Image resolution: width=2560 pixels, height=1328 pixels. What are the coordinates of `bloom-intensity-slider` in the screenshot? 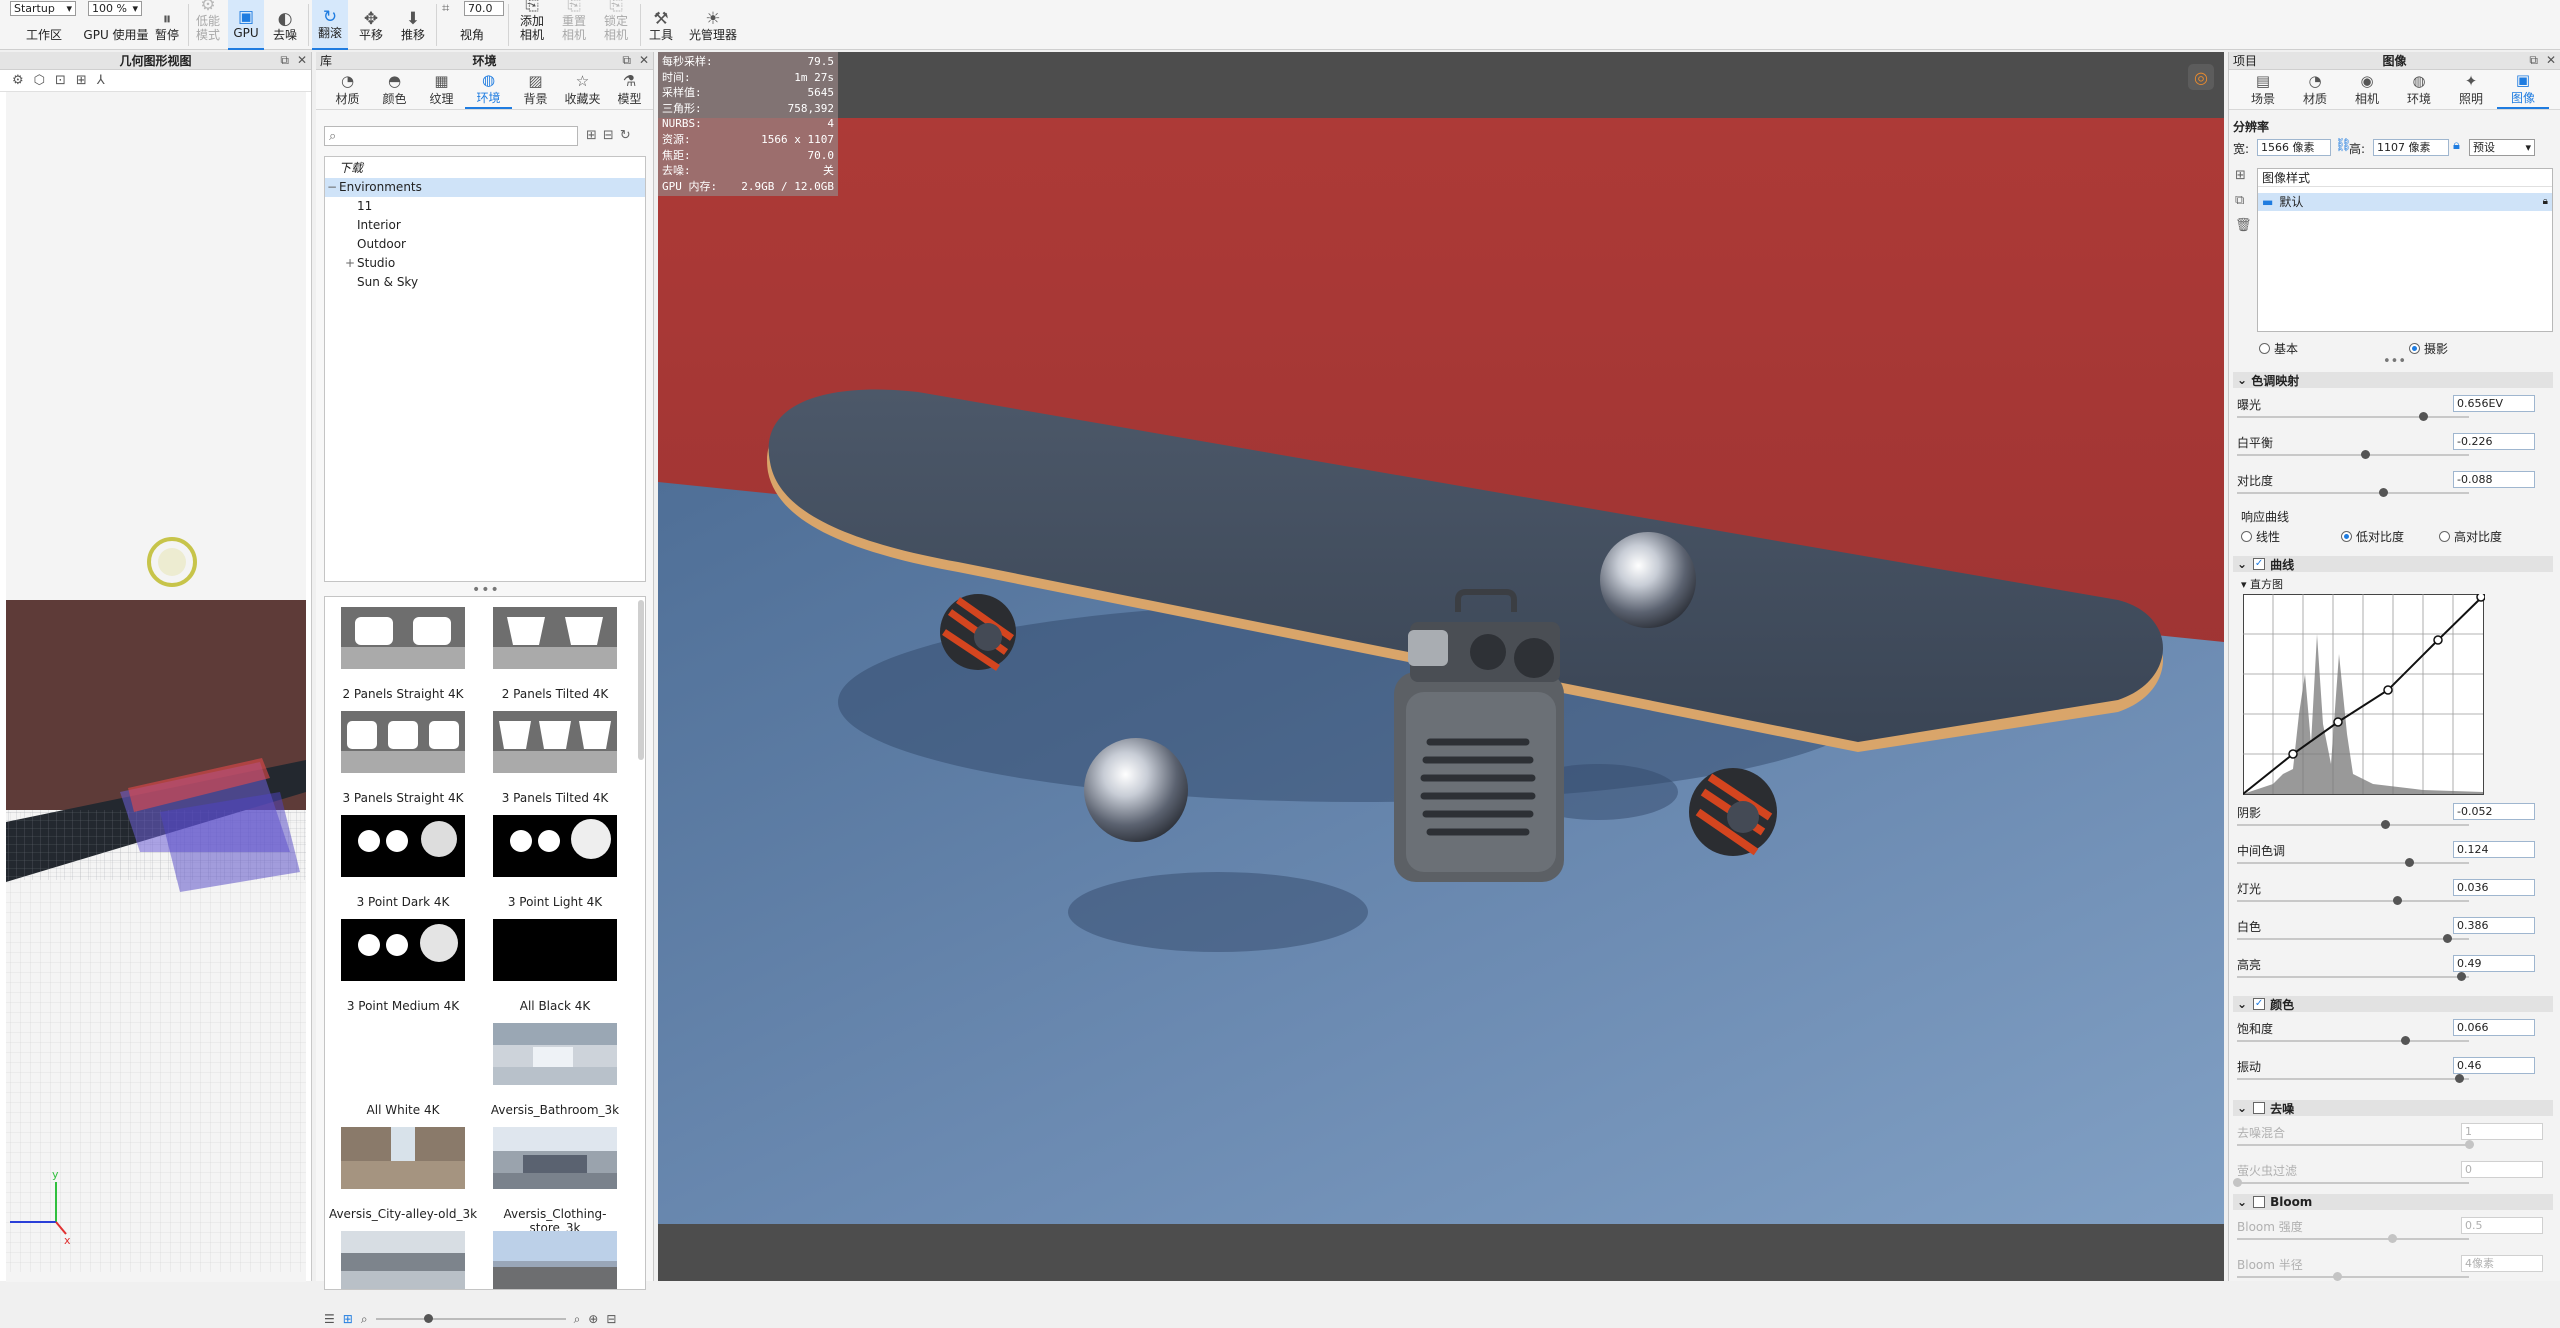 It's located at (2353, 1238).